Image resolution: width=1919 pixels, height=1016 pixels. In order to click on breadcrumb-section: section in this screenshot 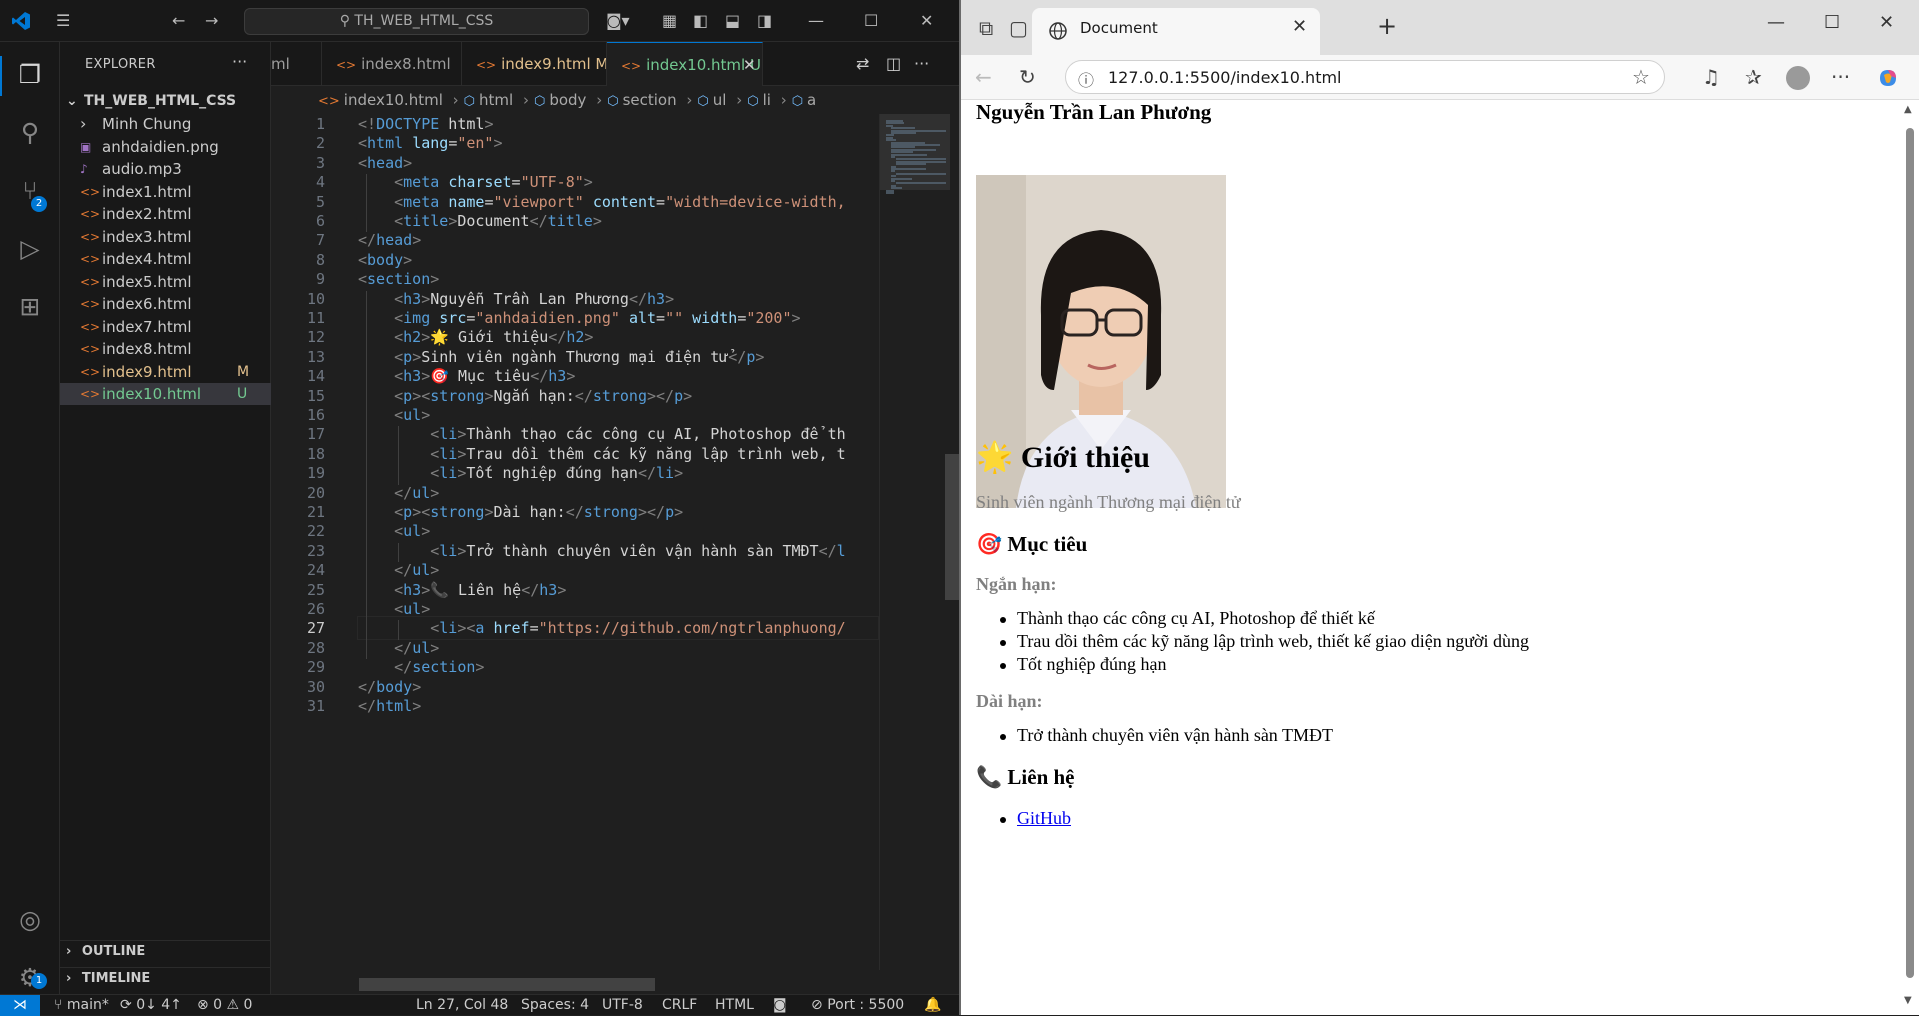, I will do `click(650, 100)`.